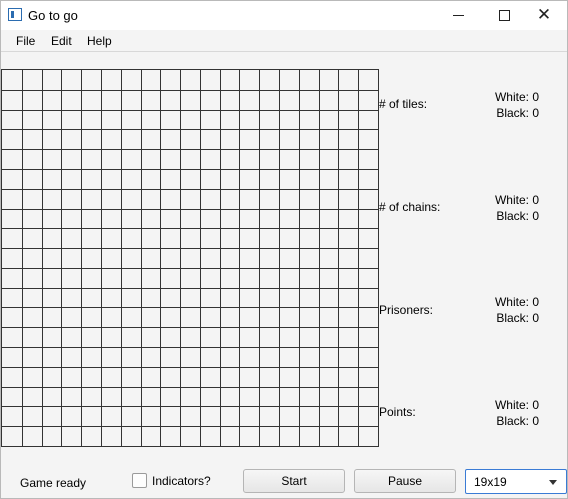 The height and width of the screenshot is (499, 568). What do you see at coordinates (397, 412) in the screenshot?
I see `points-label: Points:` at bounding box center [397, 412].